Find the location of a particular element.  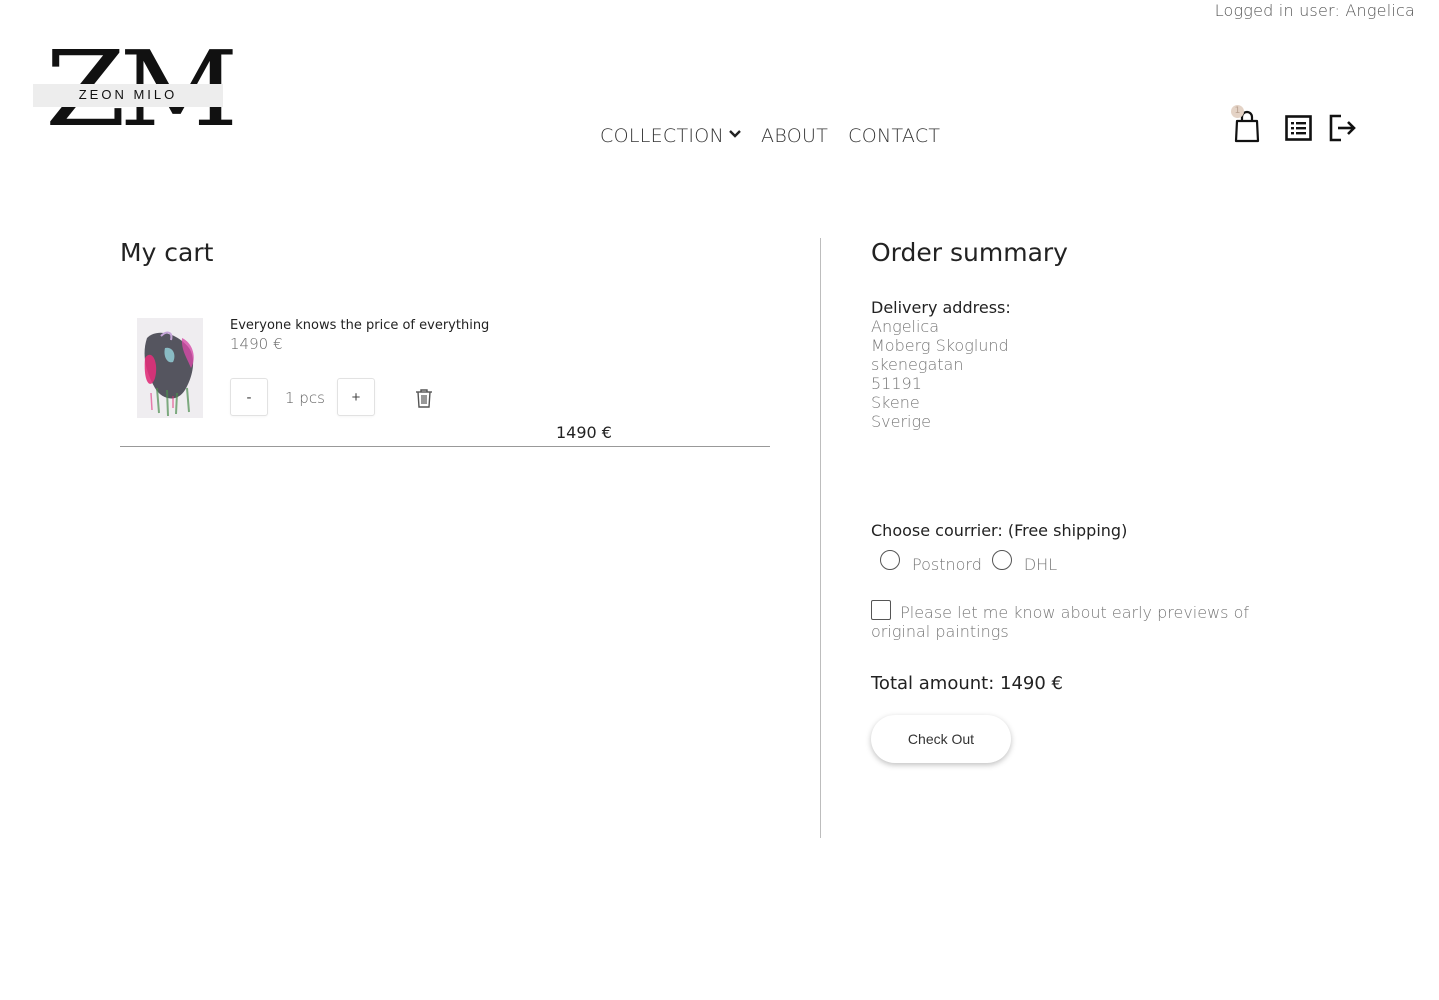

nav-collection-label: COLLECTION is located at coordinates (662, 136).